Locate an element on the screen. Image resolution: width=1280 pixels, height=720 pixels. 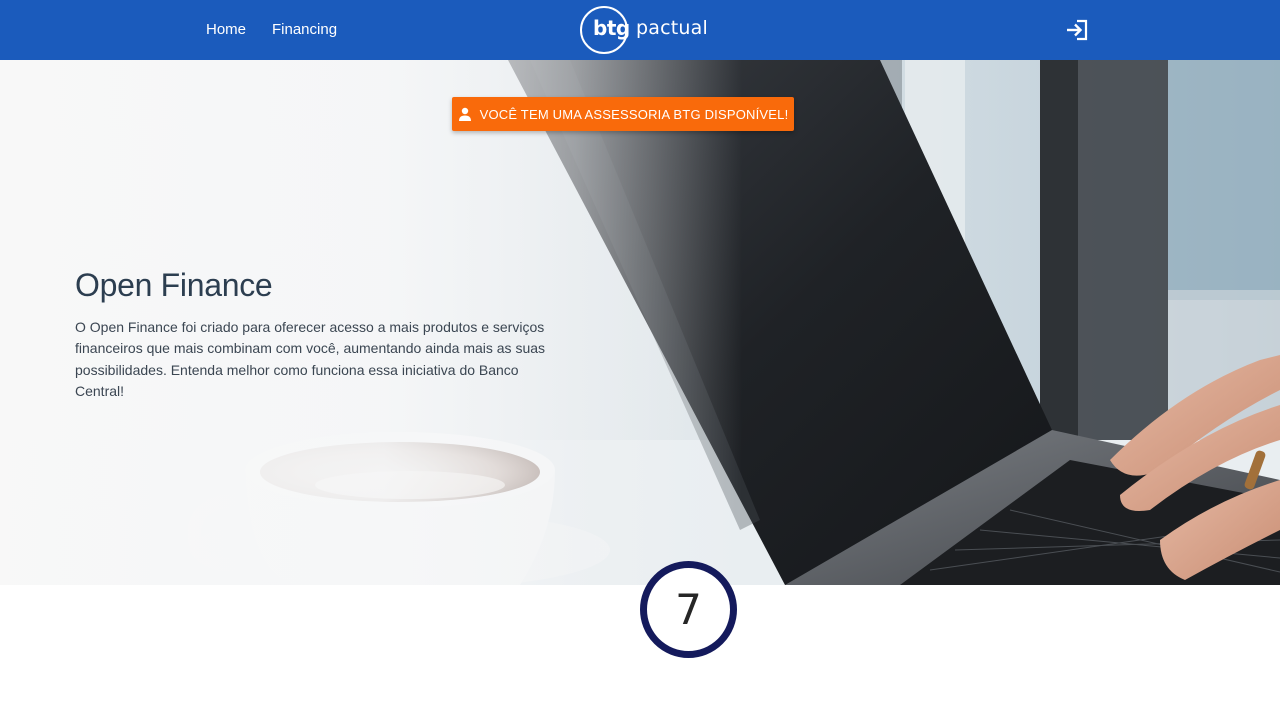
login-arrow-icon is located at coordinates (1077, 30).